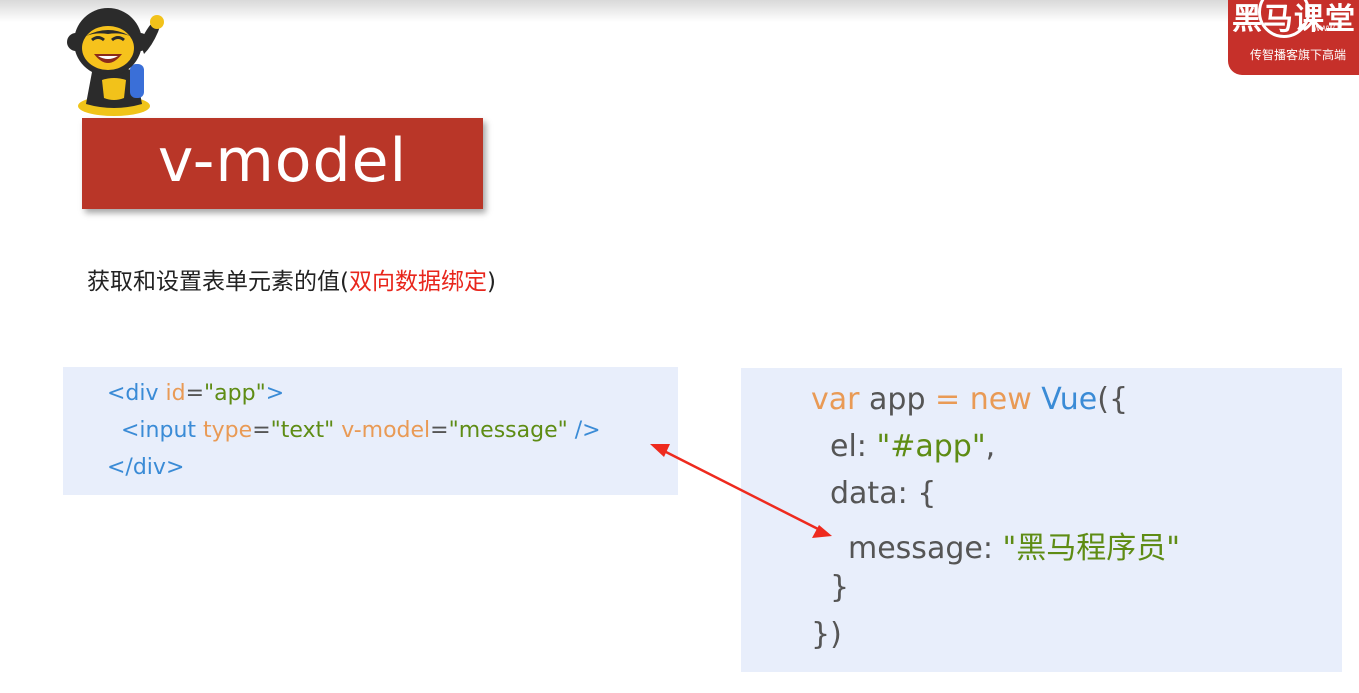 The image size is (1359, 693). Describe the element at coordinates (1069, 399) in the screenshot. I see `code-token: Vue` at that location.